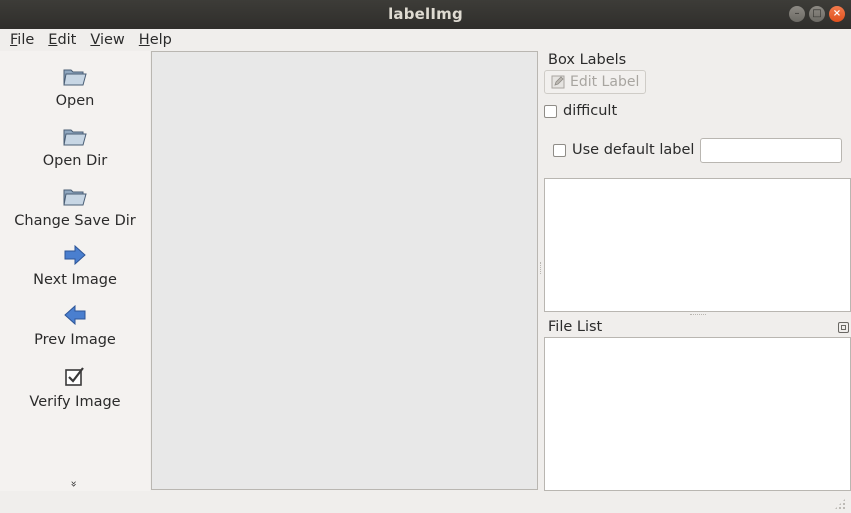  Describe the element at coordinates (697, 414) in the screenshot. I see `file-list` at that location.